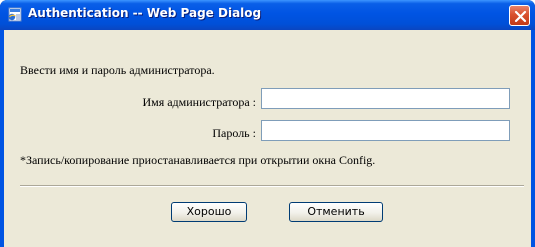  Describe the element at coordinates (145, 13) in the screenshot. I see `window-title: Authentication -- Web Page Dialog` at that location.